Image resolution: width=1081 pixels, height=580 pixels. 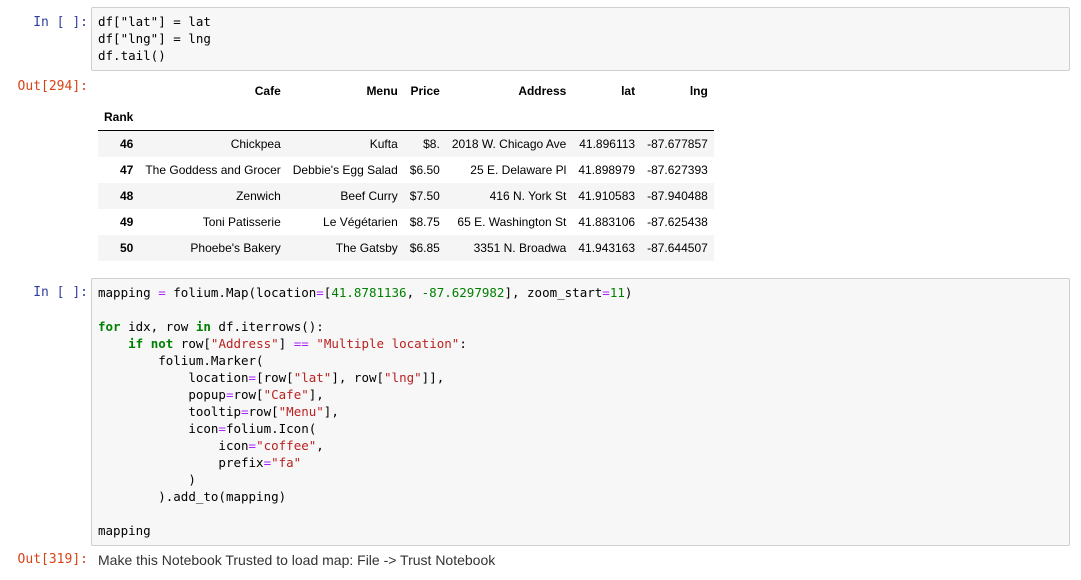 What do you see at coordinates (258, 196) in the screenshot?
I see `cell-cafe: Zenwich` at bounding box center [258, 196].